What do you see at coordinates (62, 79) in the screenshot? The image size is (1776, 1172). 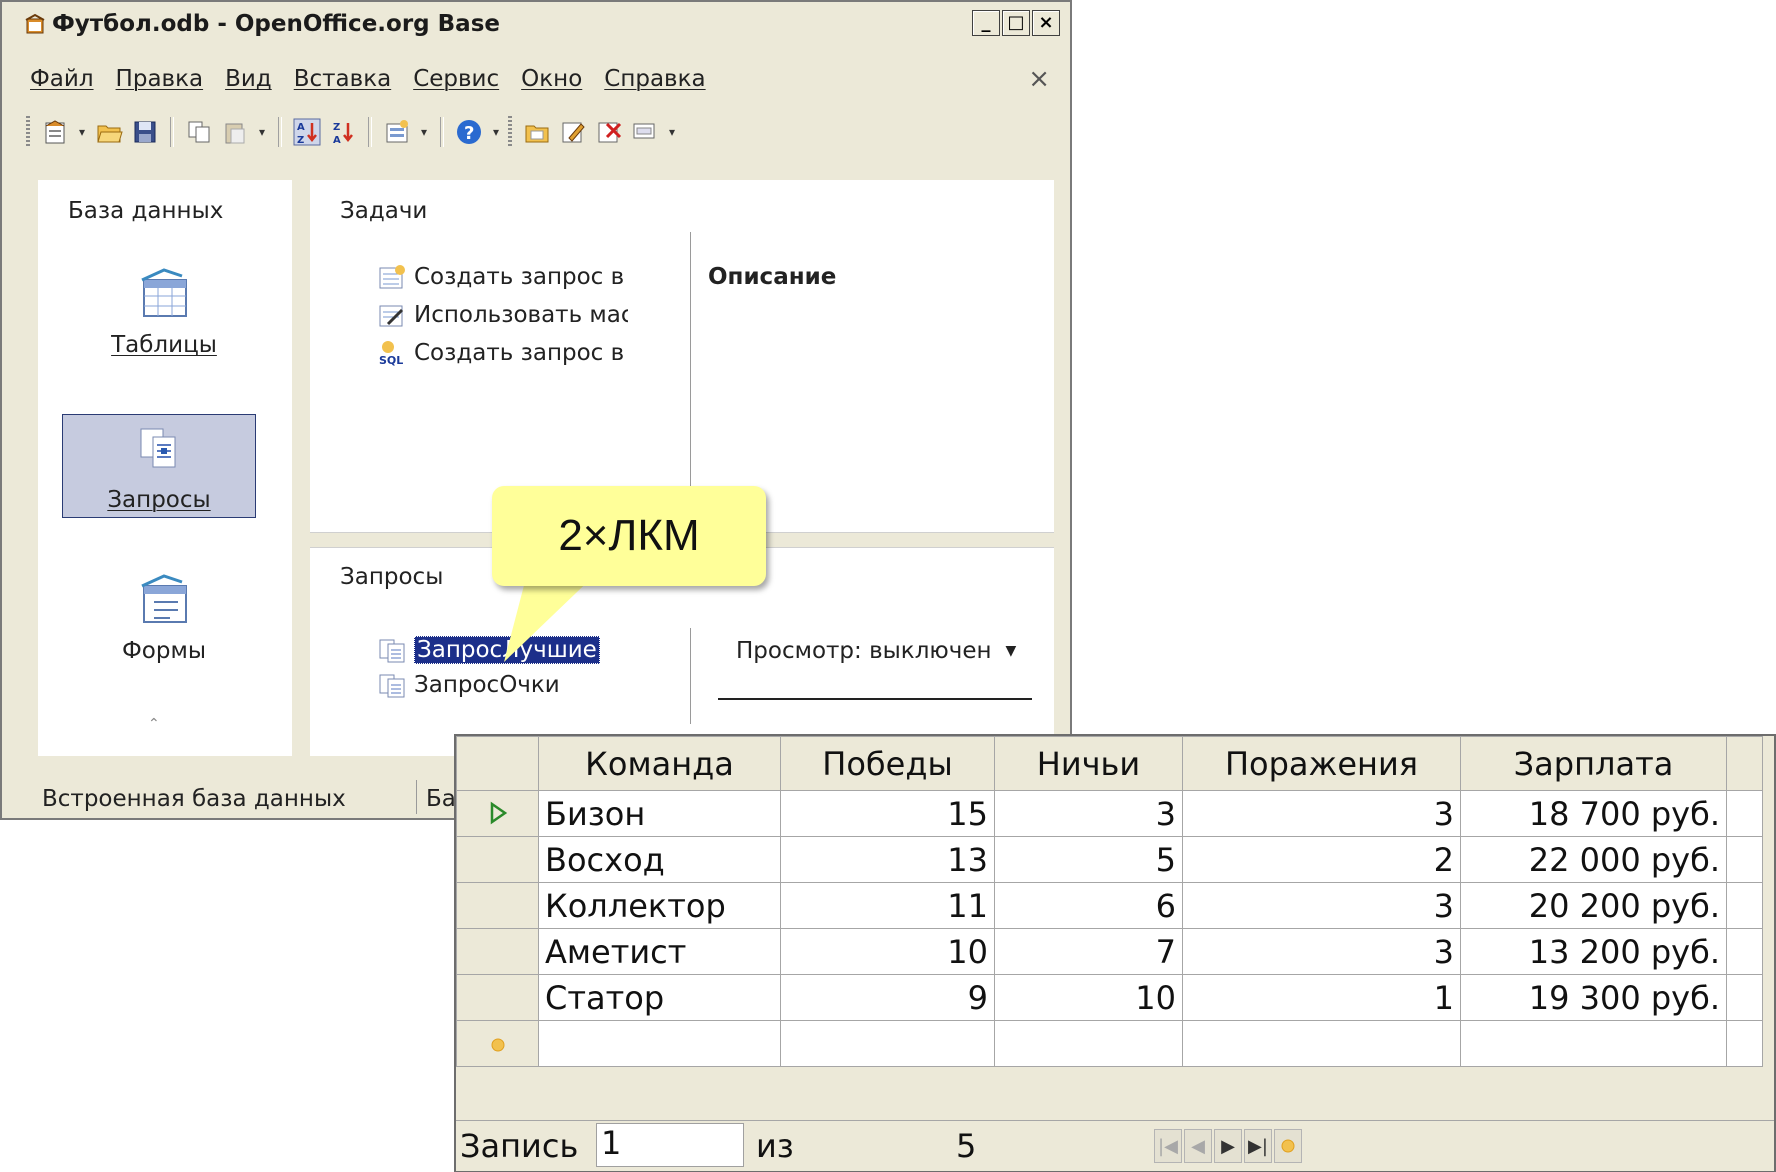 I see `menu-file: Файл` at bounding box center [62, 79].